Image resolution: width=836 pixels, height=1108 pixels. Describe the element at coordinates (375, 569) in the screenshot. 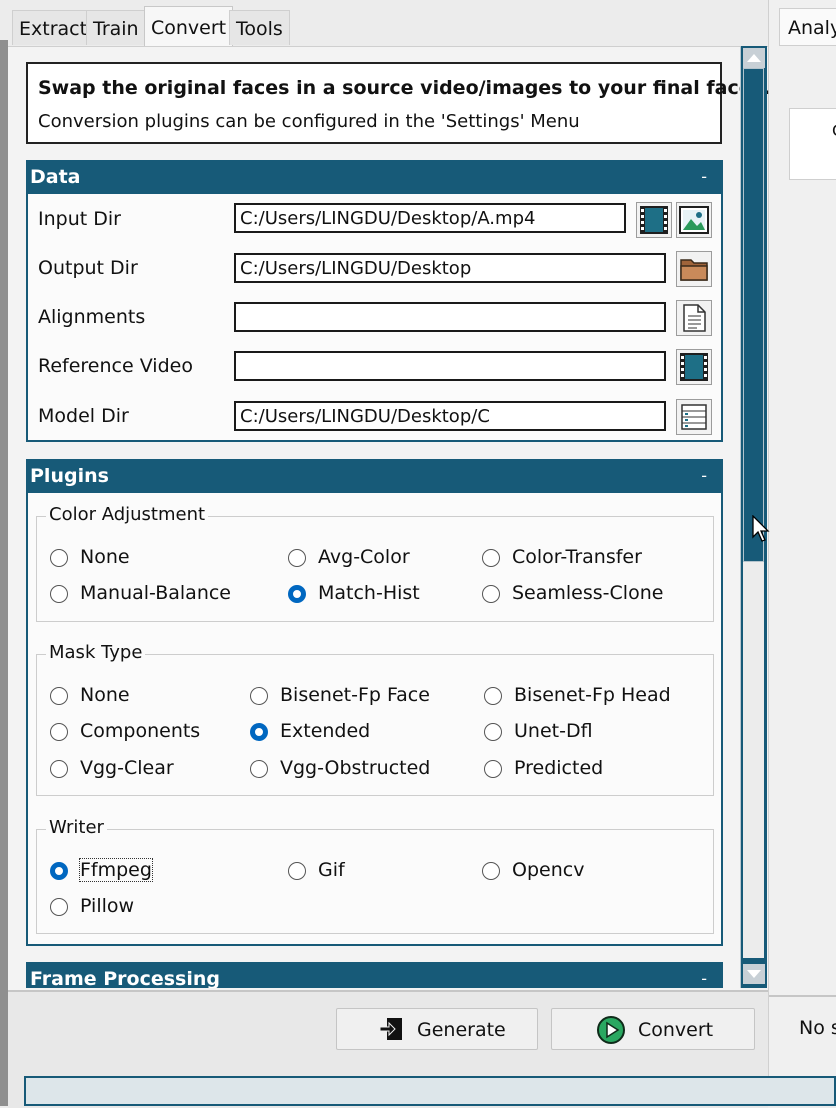

I see `color-adjustment-group` at that location.